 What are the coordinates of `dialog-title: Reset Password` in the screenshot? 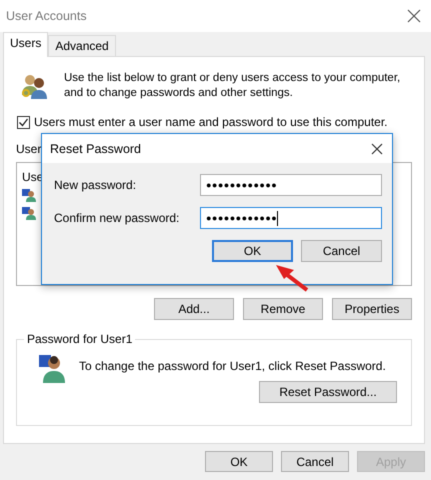 It's located at (96, 149).